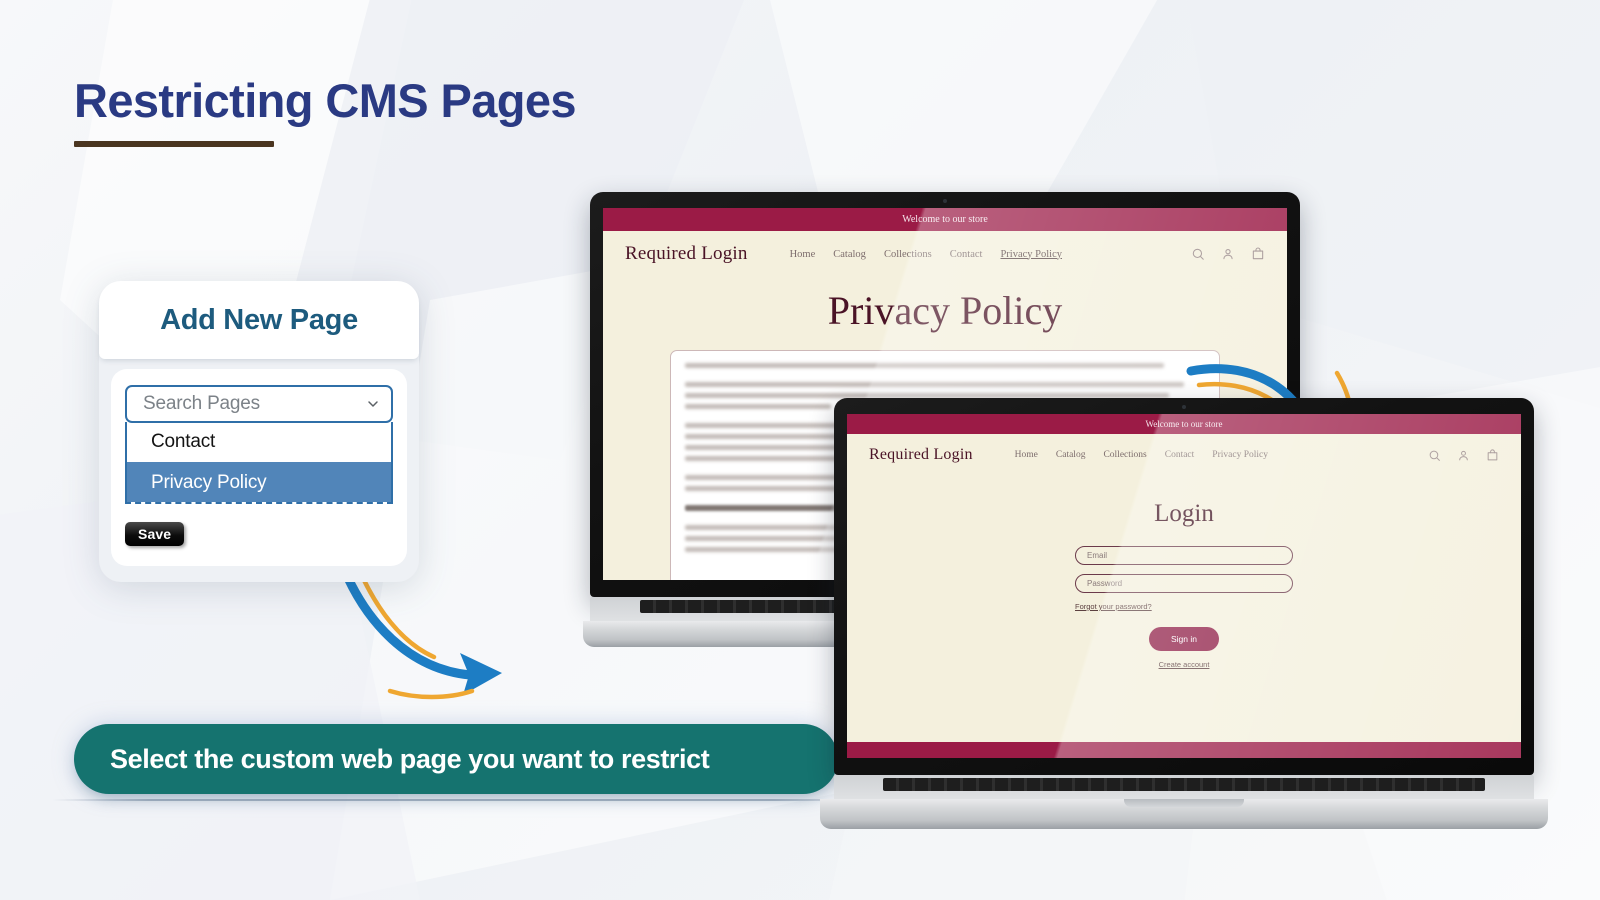 The height and width of the screenshot is (900, 1600). I want to click on page-heading: Privacy Policy, so click(945, 310).